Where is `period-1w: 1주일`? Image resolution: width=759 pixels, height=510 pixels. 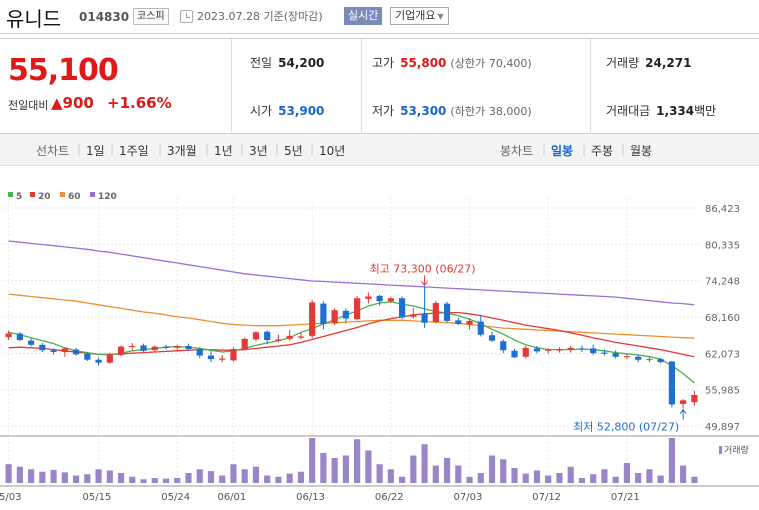 period-1w: 1주일 is located at coordinates (134, 150).